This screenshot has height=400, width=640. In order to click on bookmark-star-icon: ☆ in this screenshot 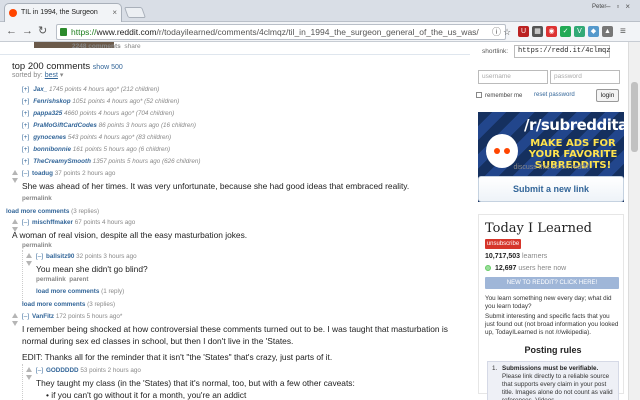, I will do `click(507, 32)`.